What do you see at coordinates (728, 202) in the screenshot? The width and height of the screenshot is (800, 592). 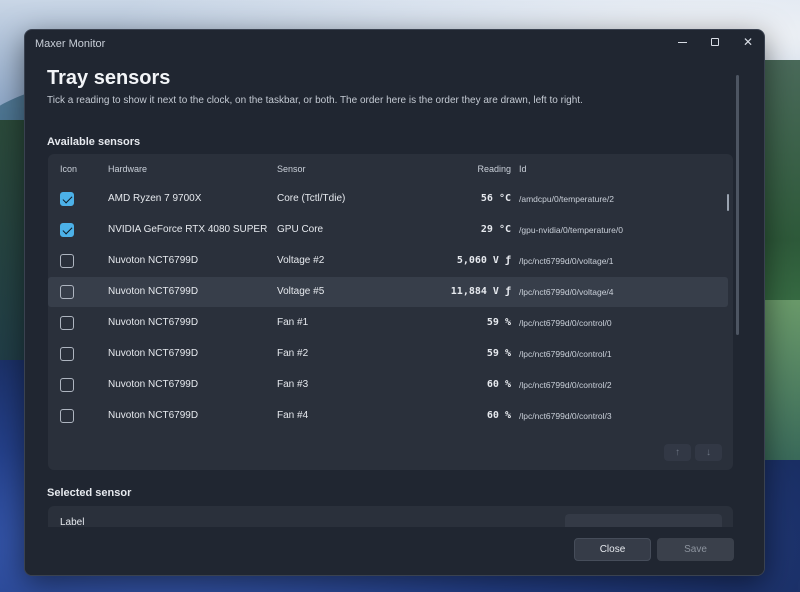 I see `list-scrollbar` at bounding box center [728, 202].